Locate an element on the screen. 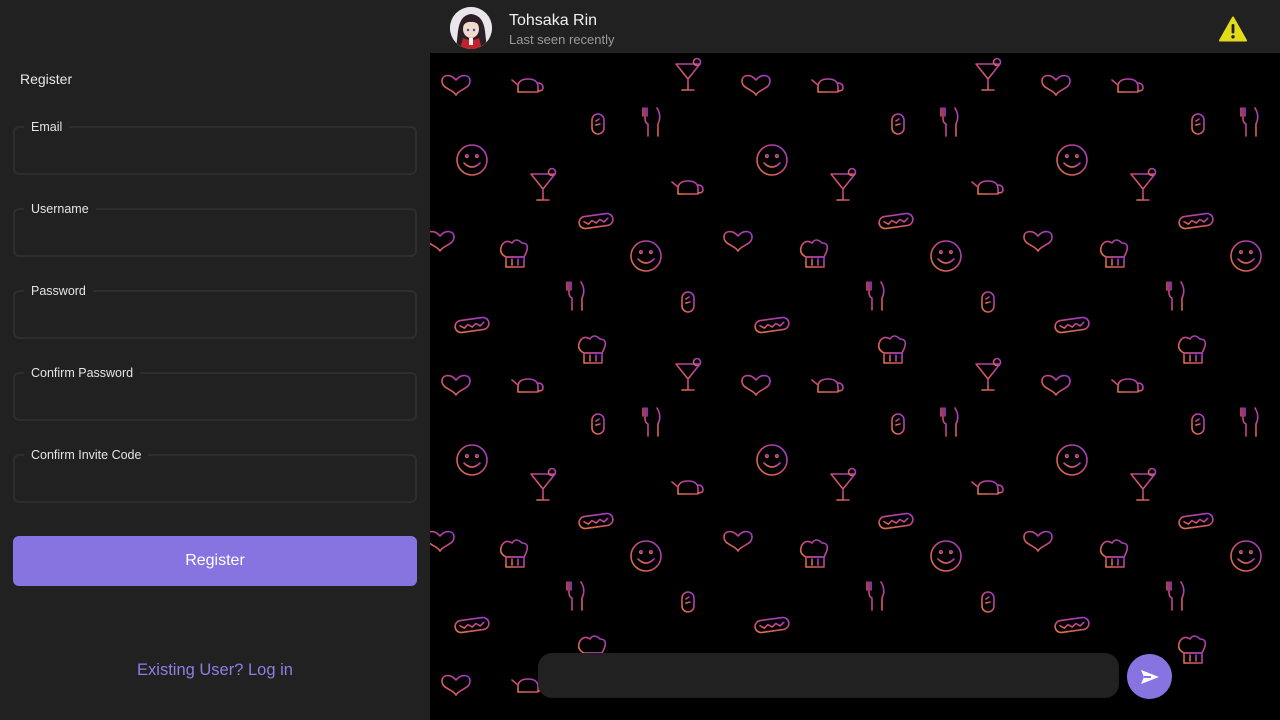 The height and width of the screenshot is (720, 1280). invite-code-field: Confirm Invite Code is located at coordinates (215, 475).